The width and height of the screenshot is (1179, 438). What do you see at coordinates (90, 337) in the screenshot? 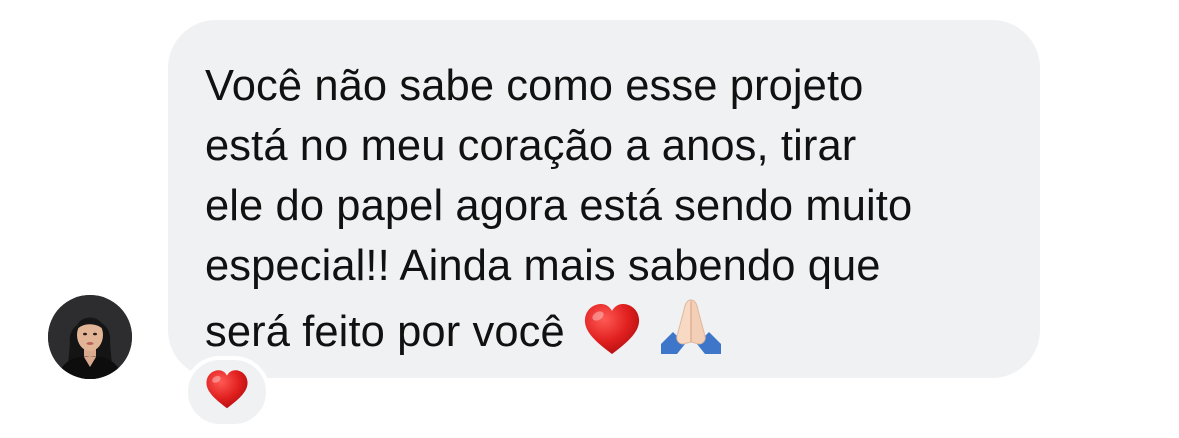
I see `sender-avatar` at bounding box center [90, 337].